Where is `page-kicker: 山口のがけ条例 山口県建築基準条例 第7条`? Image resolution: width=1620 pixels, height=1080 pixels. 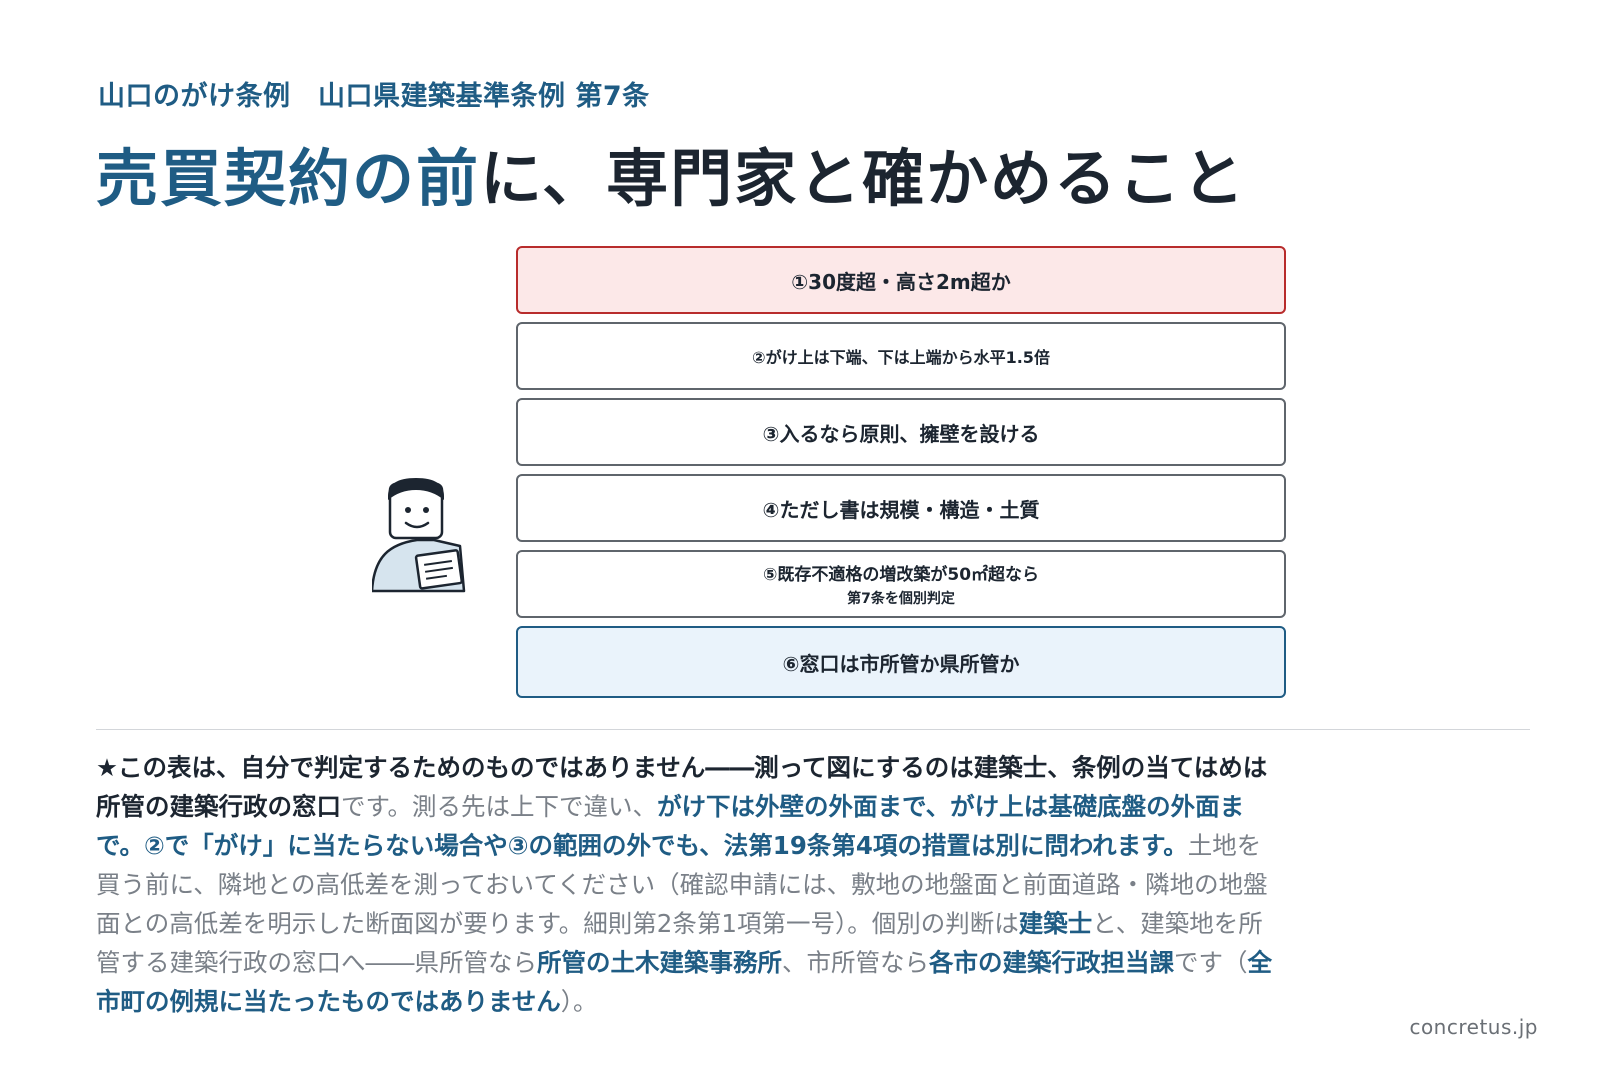 page-kicker: 山口のがけ条例 山口県建築基準条例 第7条 is located at coordinates (374, 96).